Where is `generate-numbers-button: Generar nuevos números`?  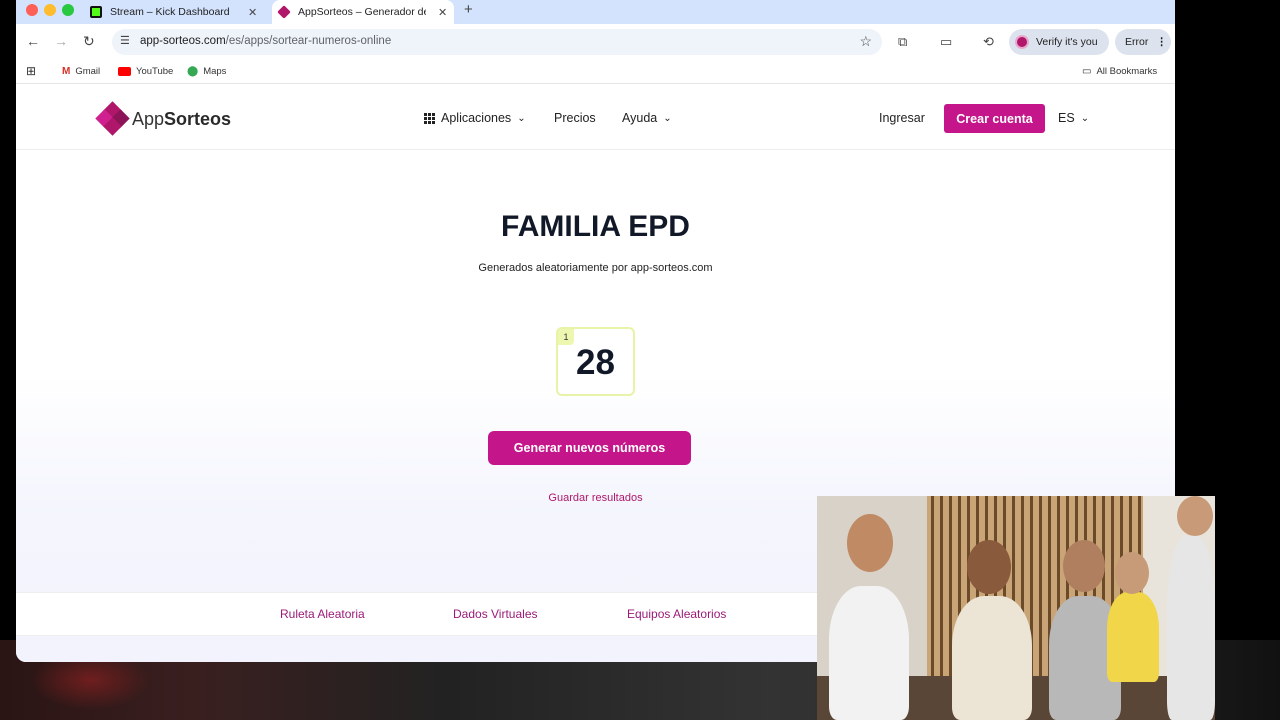 generate-numbers-button: Generar nuevos números is located at coordinates (589, 448).